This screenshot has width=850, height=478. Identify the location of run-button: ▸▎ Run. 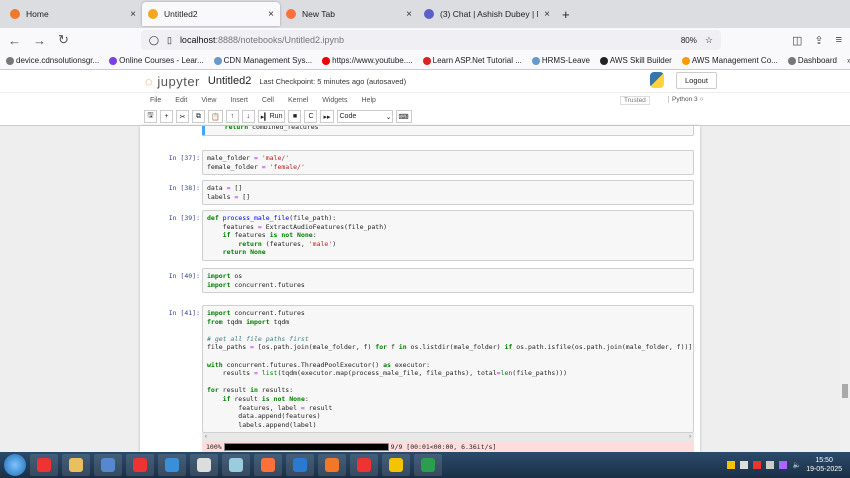
(271, 116).